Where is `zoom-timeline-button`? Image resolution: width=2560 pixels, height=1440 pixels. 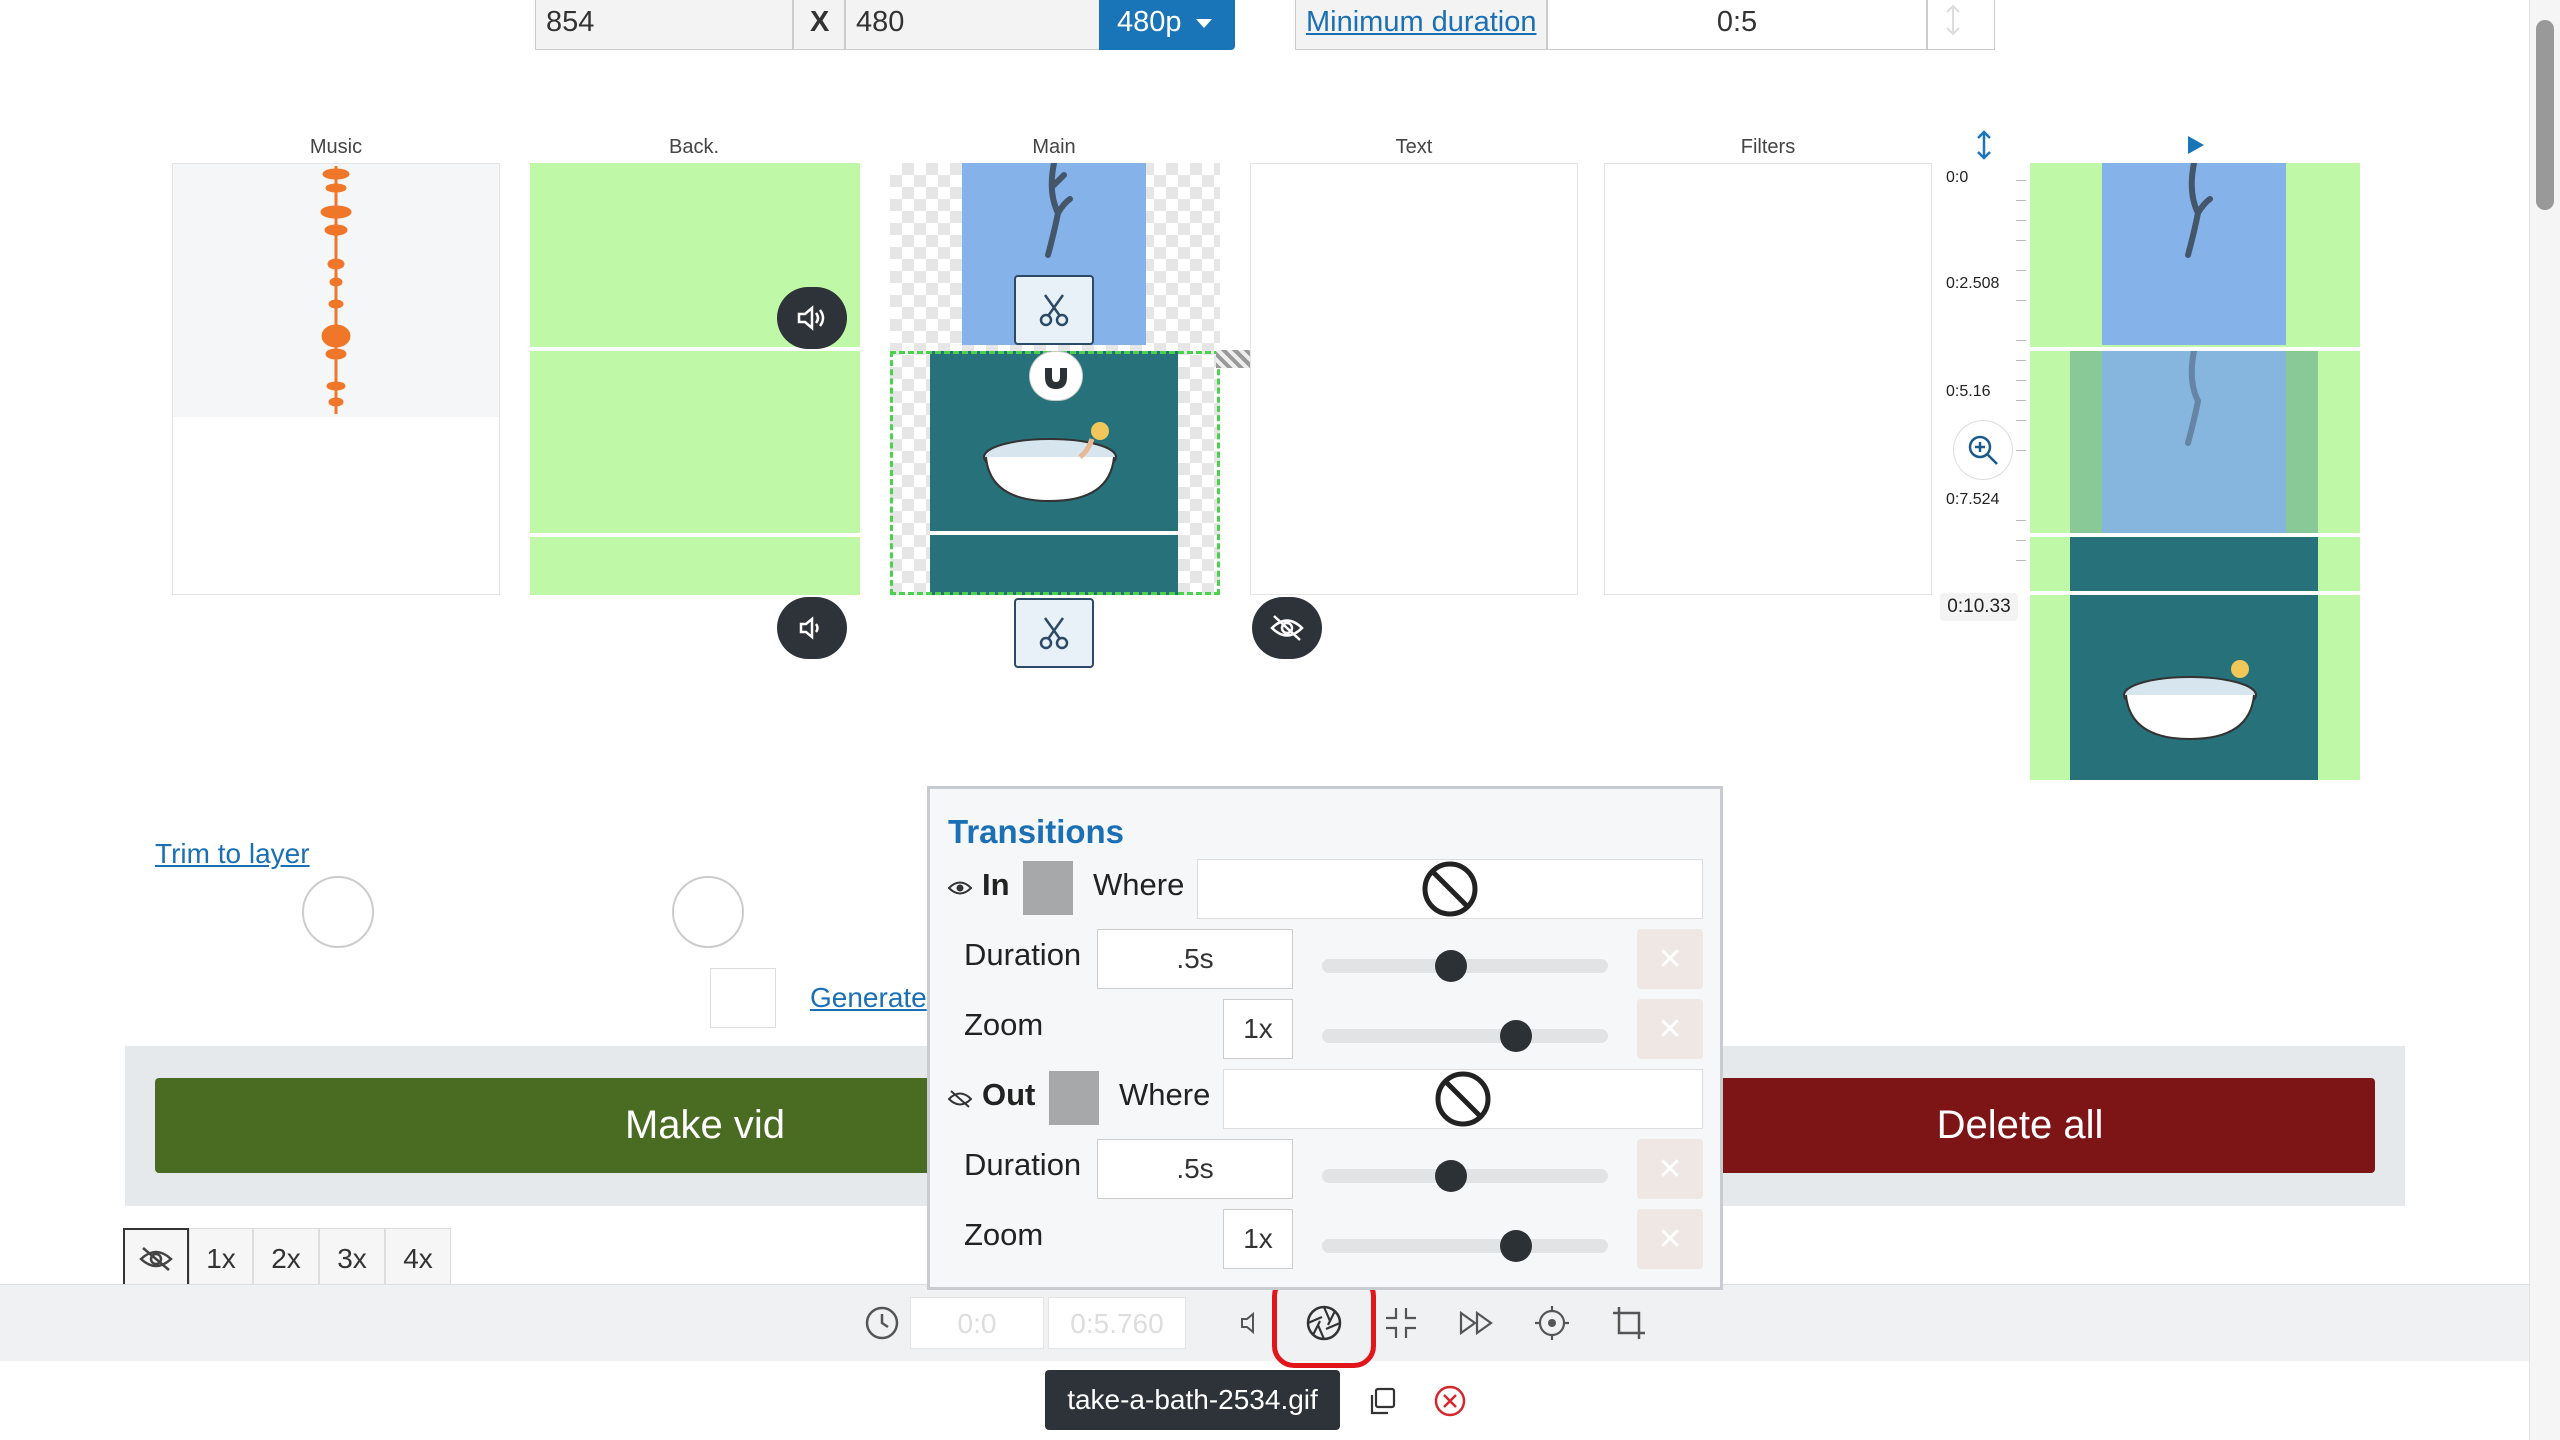
zoom-timeline-button is located at coordinates (1983, 450).